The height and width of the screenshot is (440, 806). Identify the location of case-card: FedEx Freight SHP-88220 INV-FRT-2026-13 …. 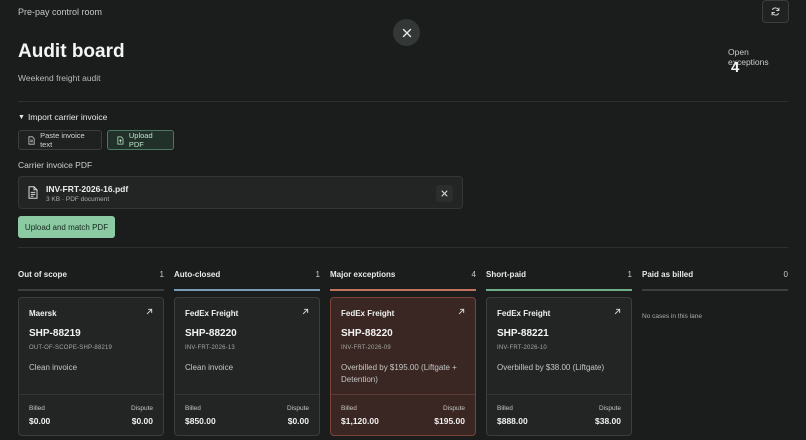
(247, 366).